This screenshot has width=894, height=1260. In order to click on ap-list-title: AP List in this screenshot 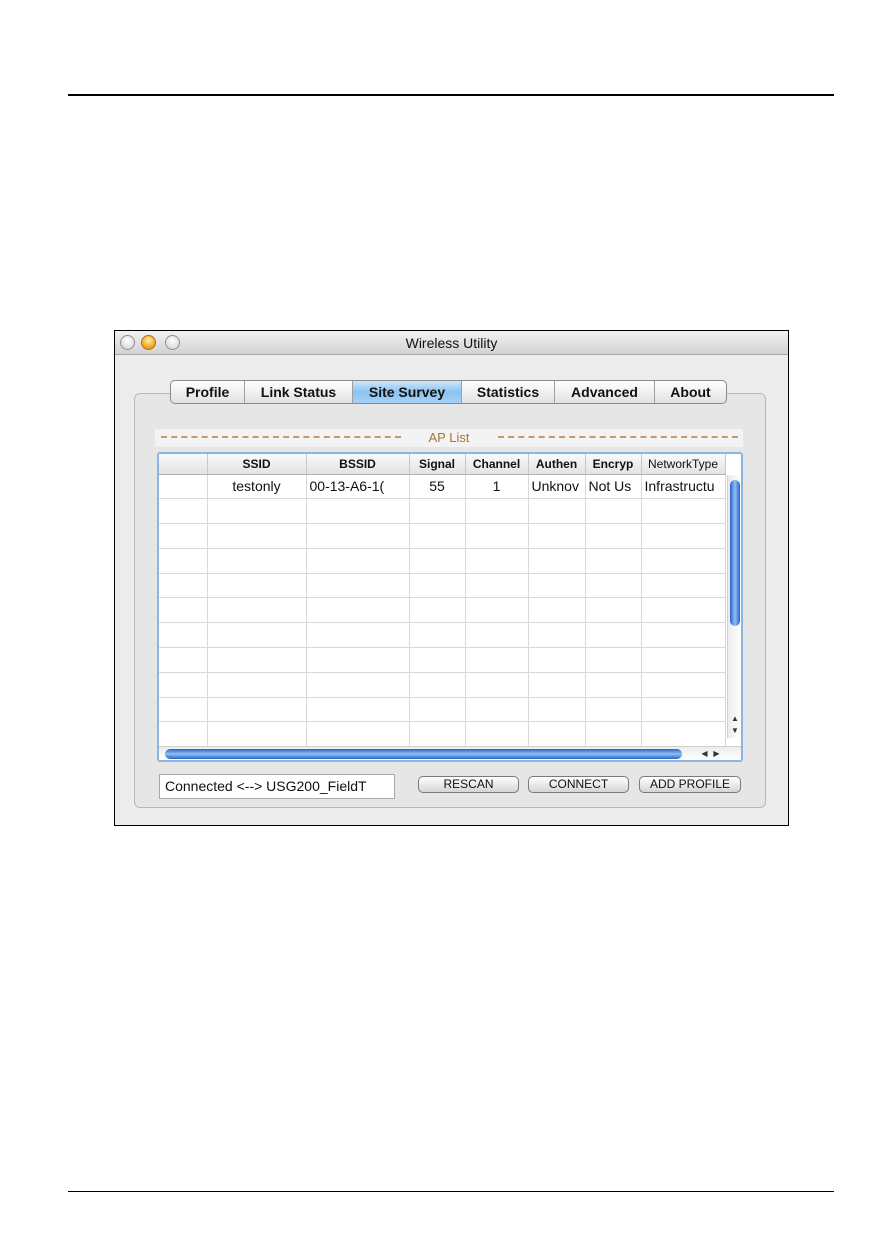, I will do `click(449, 437)`.